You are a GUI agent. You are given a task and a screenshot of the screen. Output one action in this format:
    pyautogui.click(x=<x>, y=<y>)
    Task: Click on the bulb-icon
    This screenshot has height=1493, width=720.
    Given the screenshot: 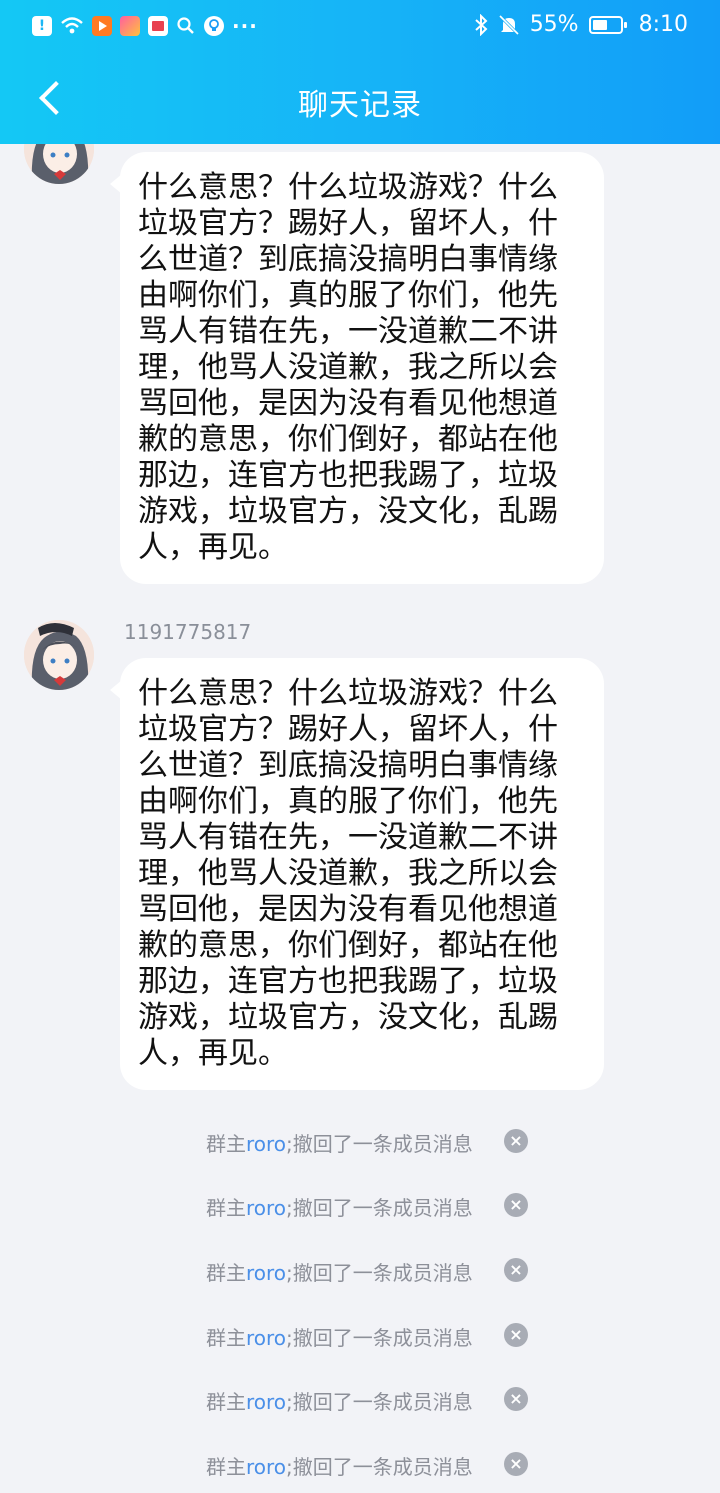 What is the action you would take?
    pyautogui.click(x=214, y=26)
    